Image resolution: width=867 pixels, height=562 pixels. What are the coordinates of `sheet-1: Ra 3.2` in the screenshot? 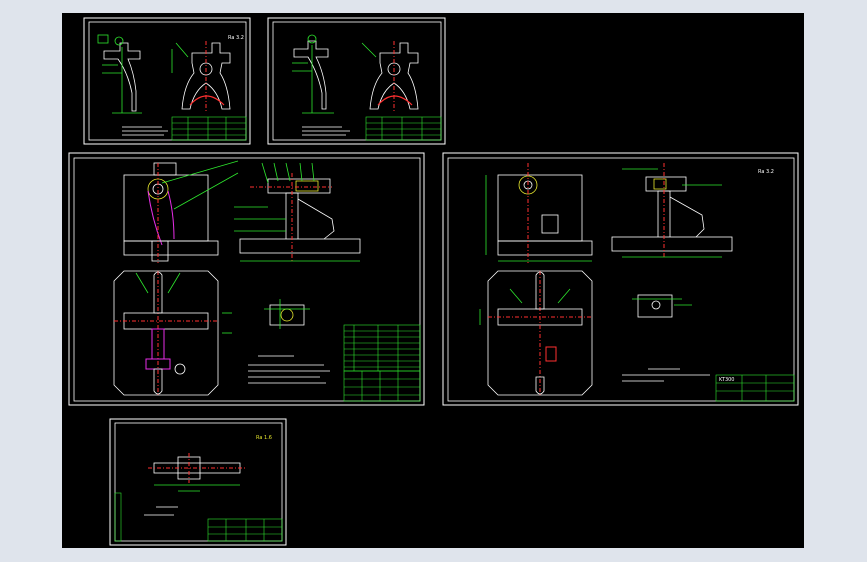 It's located at (167, 81).